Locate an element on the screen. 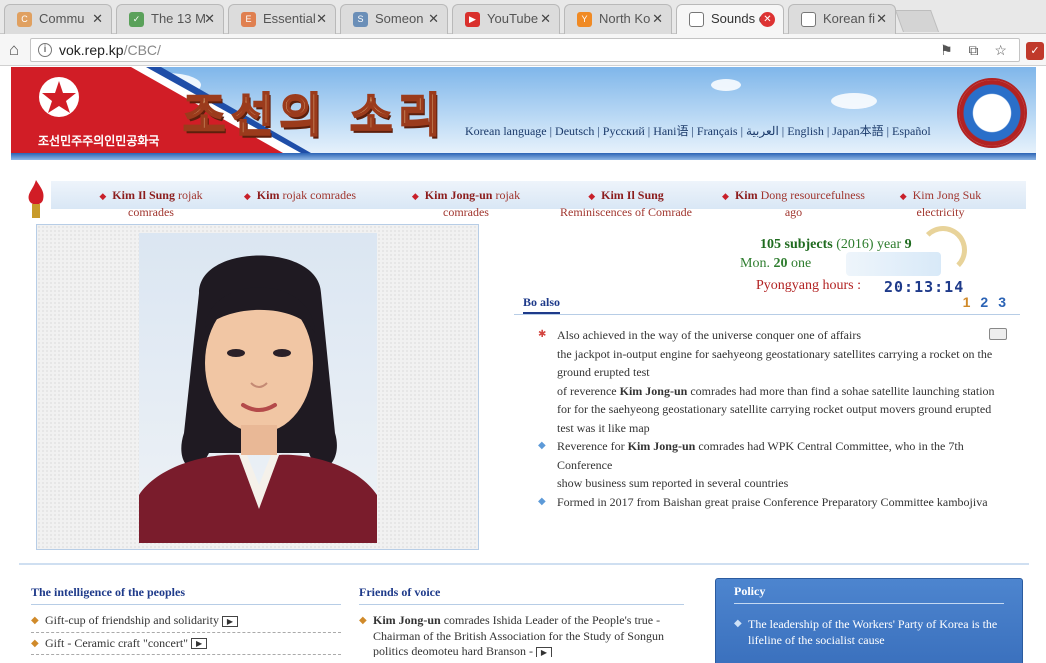 The image size is (1046, 663). pyongyang-hours-label: Pyongyang hours : is located at coordinates (808, 285).